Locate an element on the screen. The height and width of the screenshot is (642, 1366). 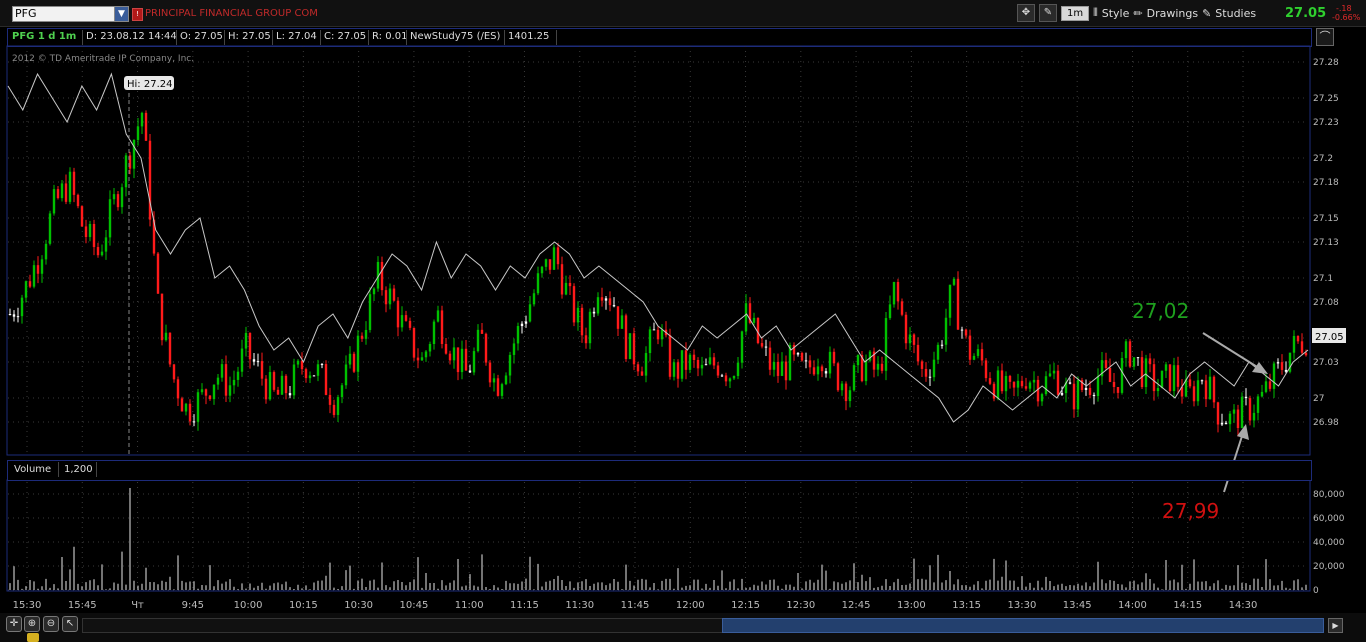
time-tick-label: Чт is located at coordinates (137, 605).